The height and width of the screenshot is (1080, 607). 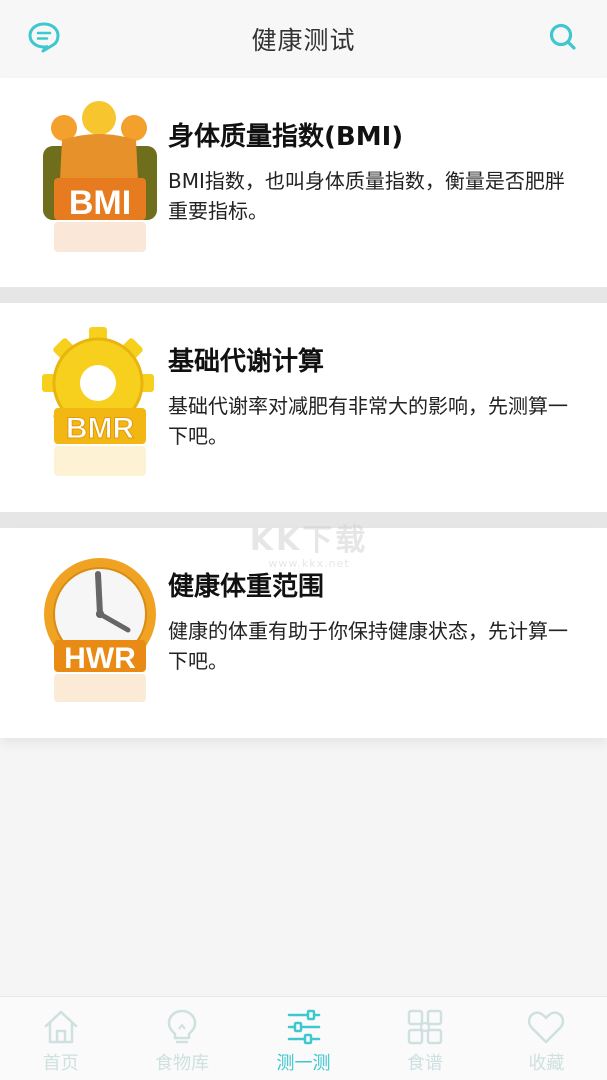 I want to click on tab-label: 首页, so click(x=60, y=1063).